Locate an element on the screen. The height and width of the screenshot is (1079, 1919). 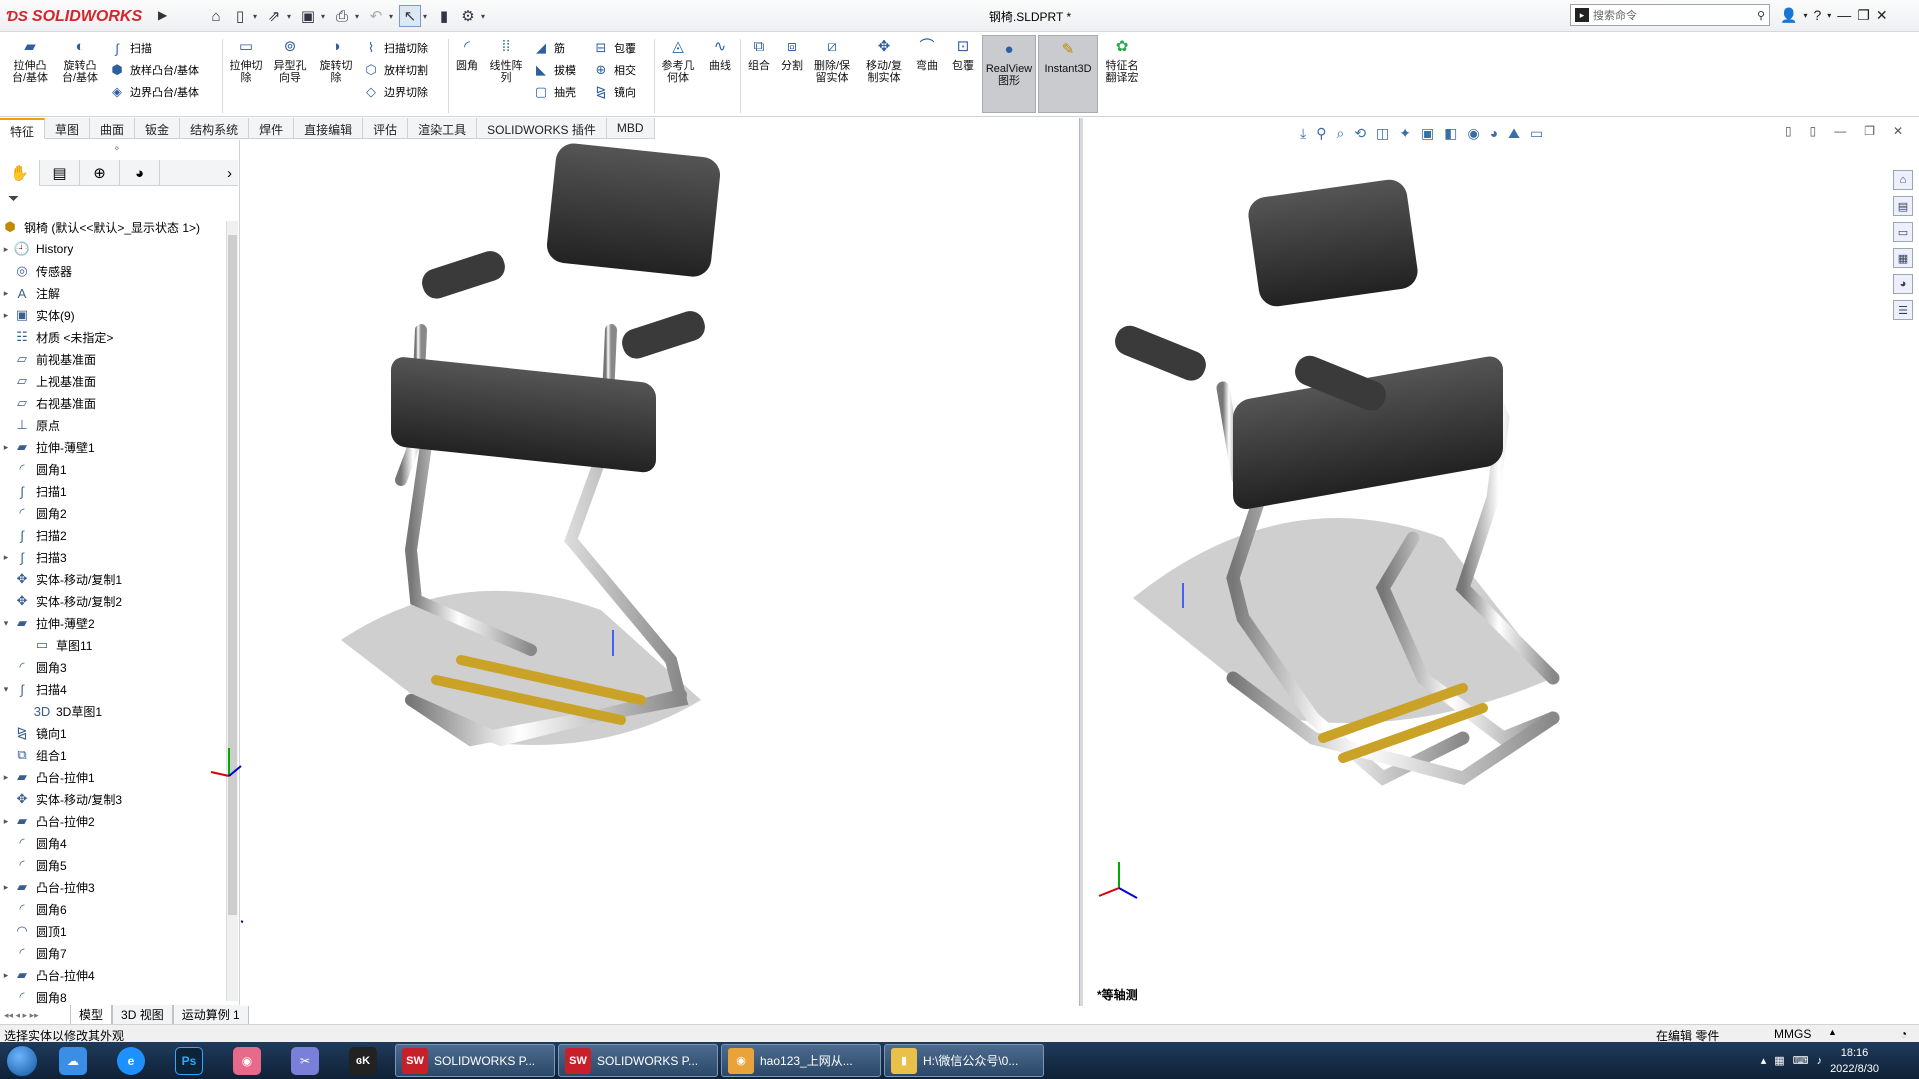
feature-manager-tab-icon: ✋ is located at coordinates (20, 173).